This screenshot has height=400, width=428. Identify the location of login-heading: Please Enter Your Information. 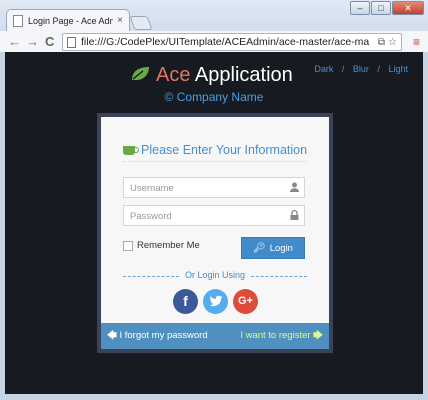
(215, 150).